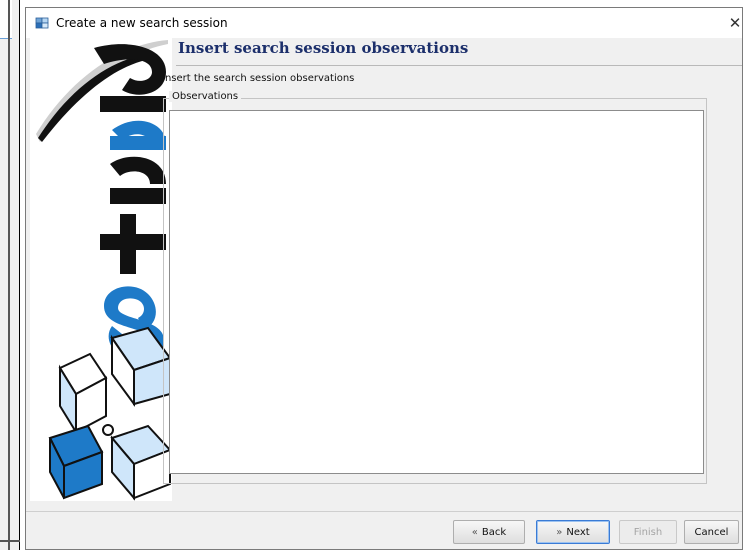  I want to click on next-button-label: Next, so click(578, 532).